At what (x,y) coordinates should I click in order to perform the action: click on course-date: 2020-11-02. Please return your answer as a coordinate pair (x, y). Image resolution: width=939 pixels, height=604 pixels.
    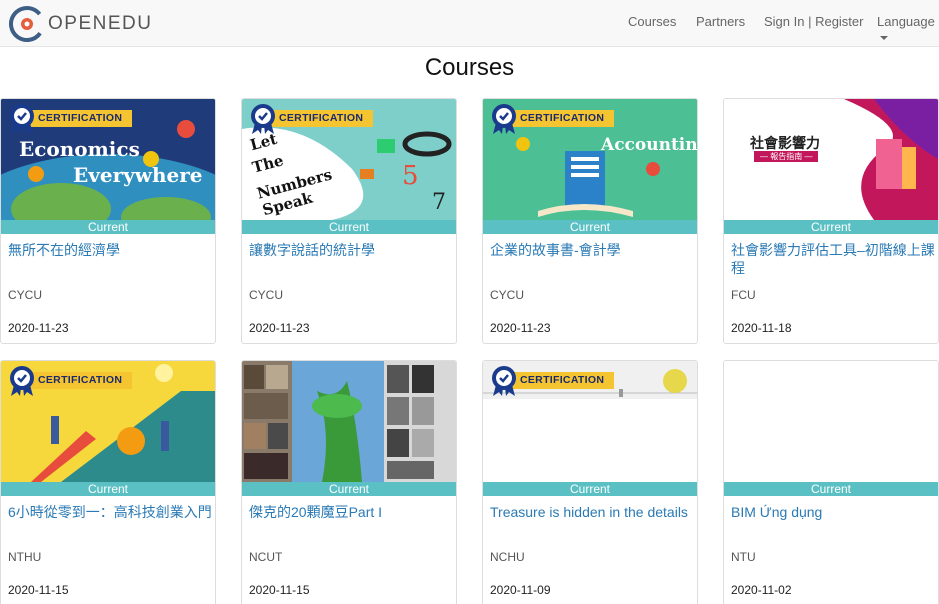
    Looking at the image, I should click on (761, 590).